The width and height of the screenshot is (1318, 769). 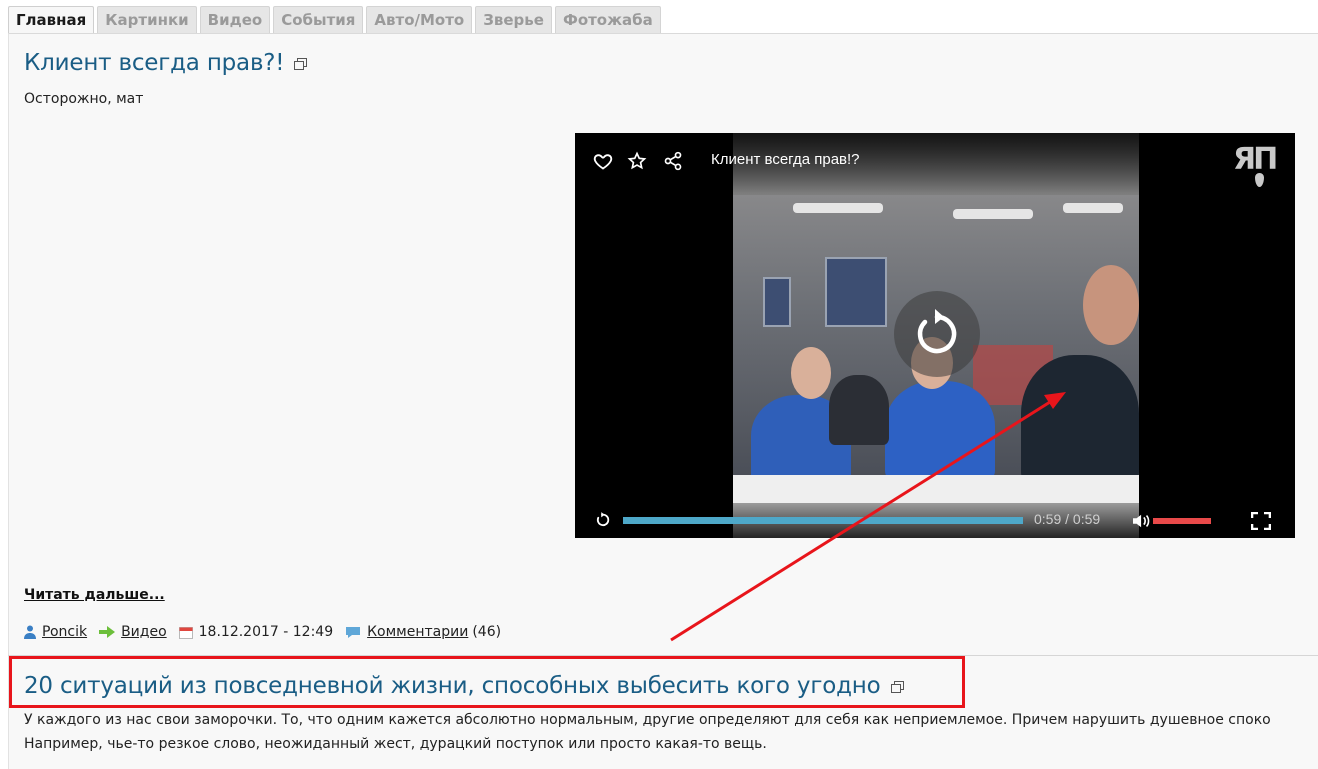 What do you see at coordinates (785, 159) in the screenshot?
I see `video-title: Клиент всегда прав!?` at bounding box center [785, 159].